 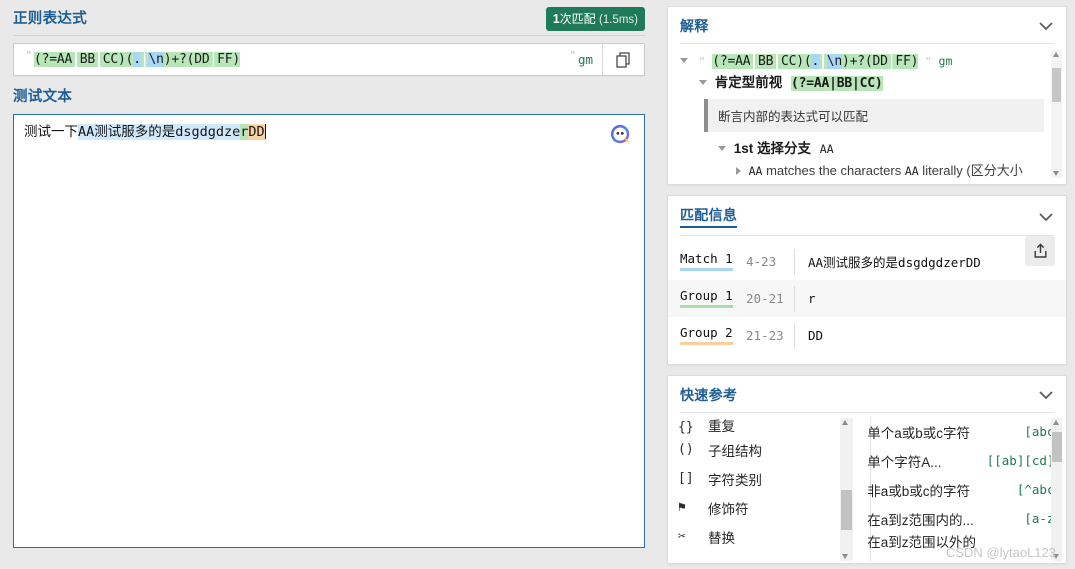 I want to click on explanation-root-regex: (?=AA|BB|CC)(.|\n)+?(DD|FF), so click(x=815, y=61).